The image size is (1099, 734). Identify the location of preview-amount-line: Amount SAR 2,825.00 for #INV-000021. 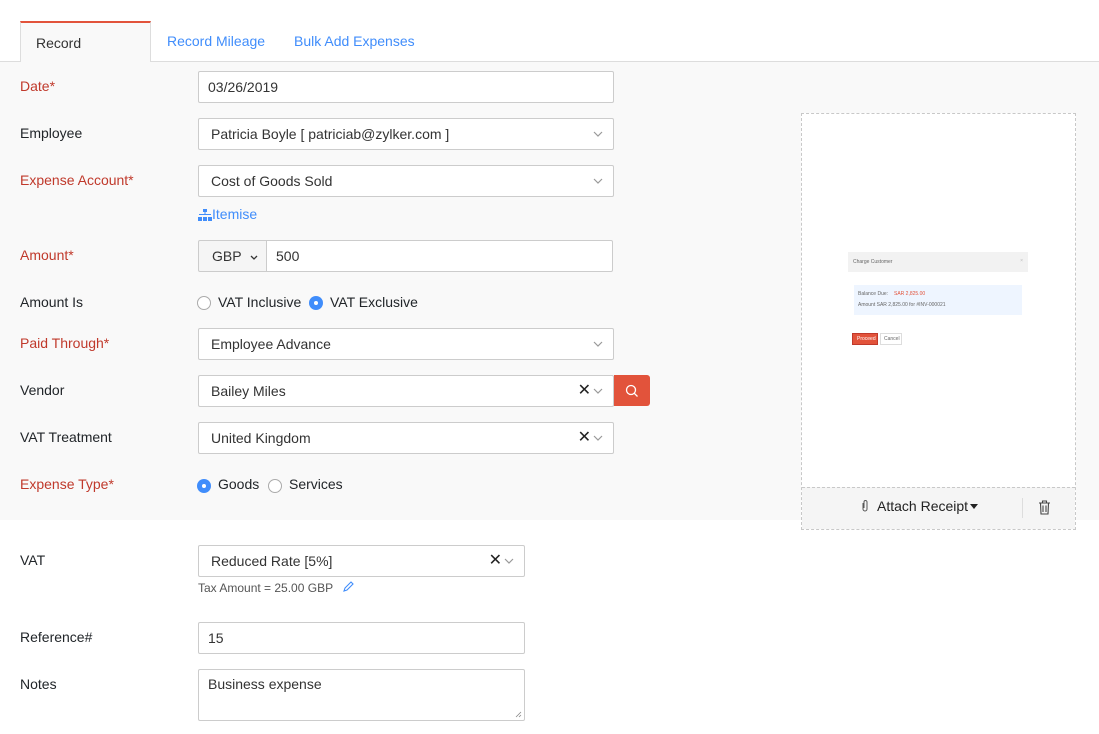
(902, 305).